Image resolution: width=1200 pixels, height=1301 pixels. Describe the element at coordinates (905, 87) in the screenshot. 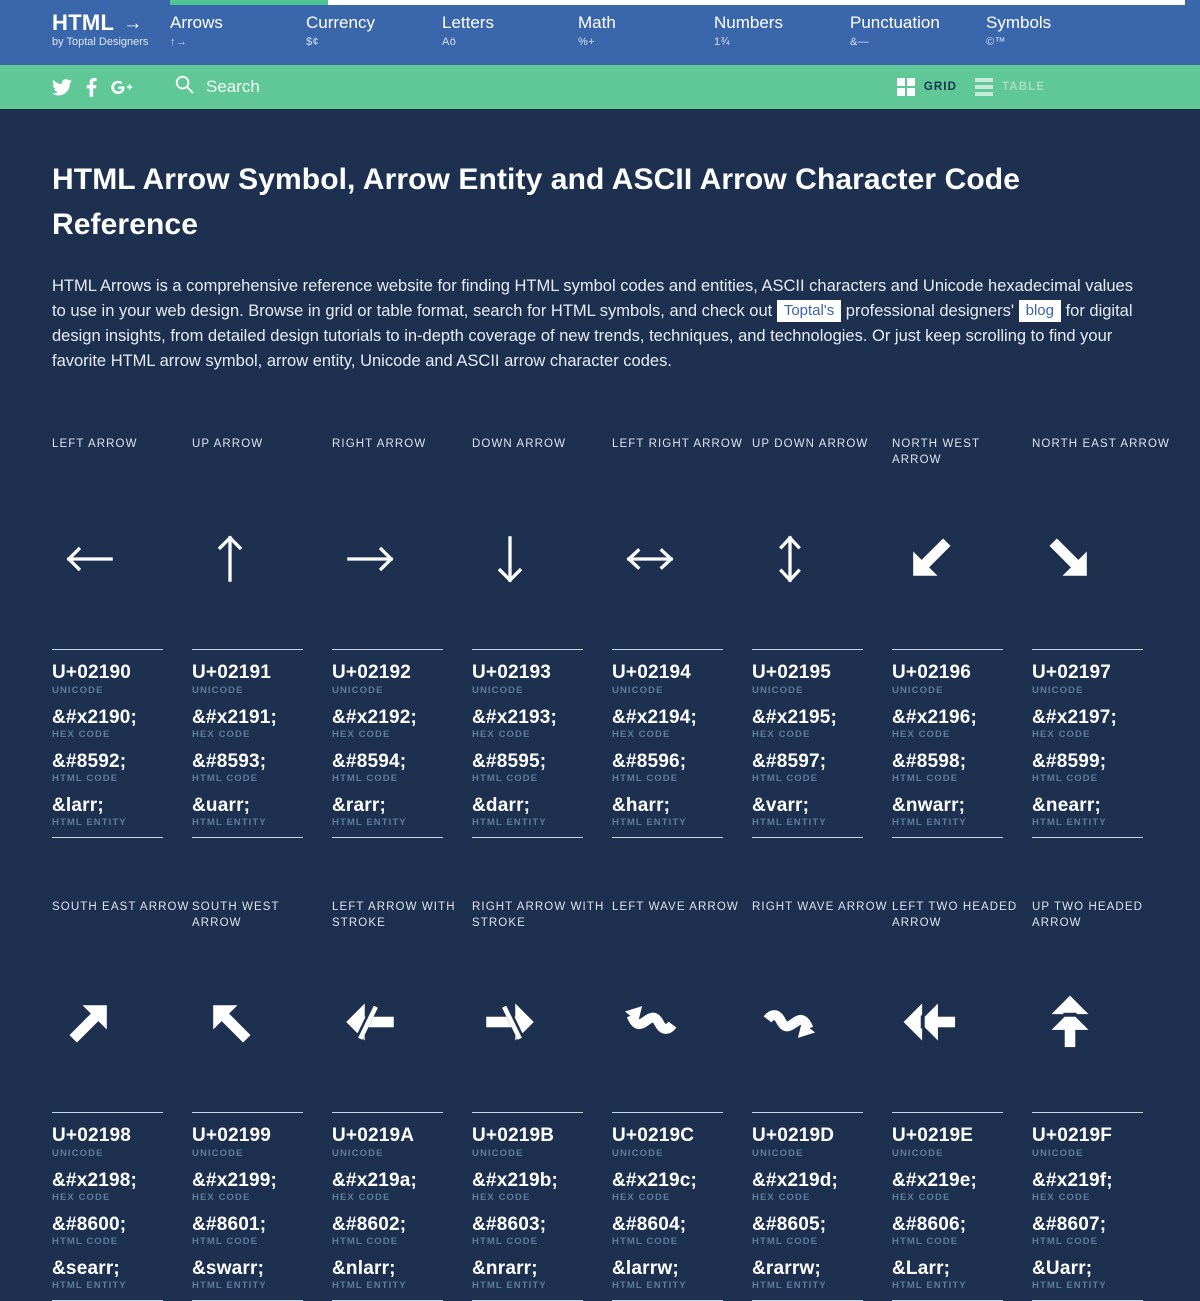

I see `grid-icon` at that location.